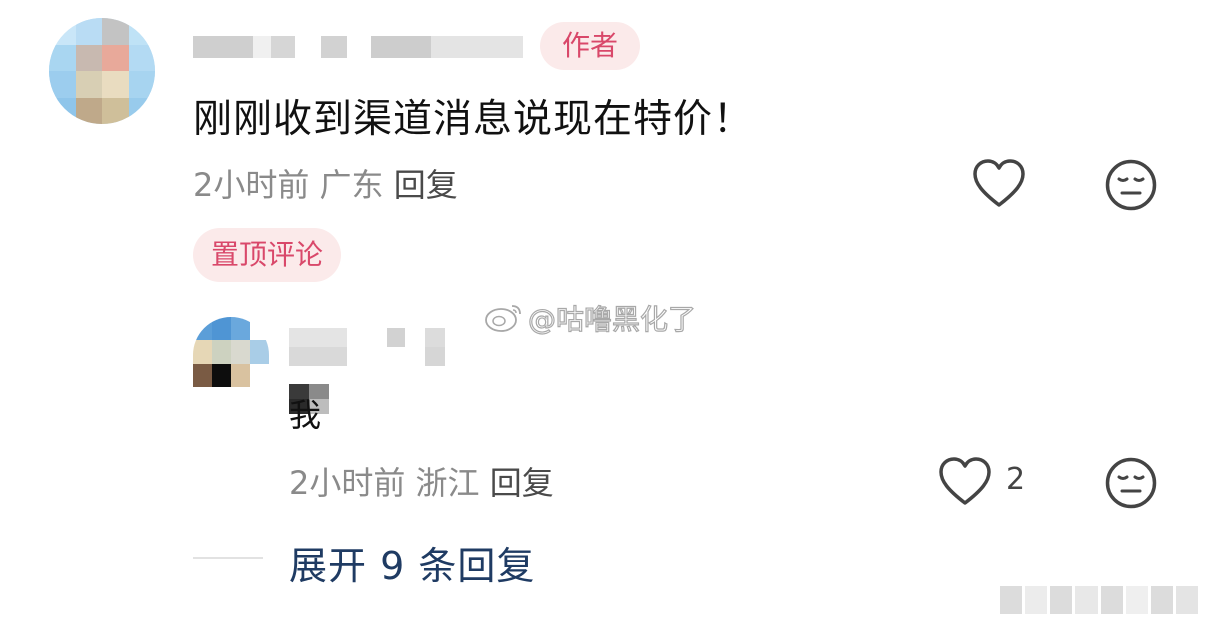 Image resolution: width=1206 pixels, height=628 pixels. Describe the element at coordinates (473, 119) in the screenshot. I see `comment-text: 刚刚收到渠道消息说现在特价！` at that location.